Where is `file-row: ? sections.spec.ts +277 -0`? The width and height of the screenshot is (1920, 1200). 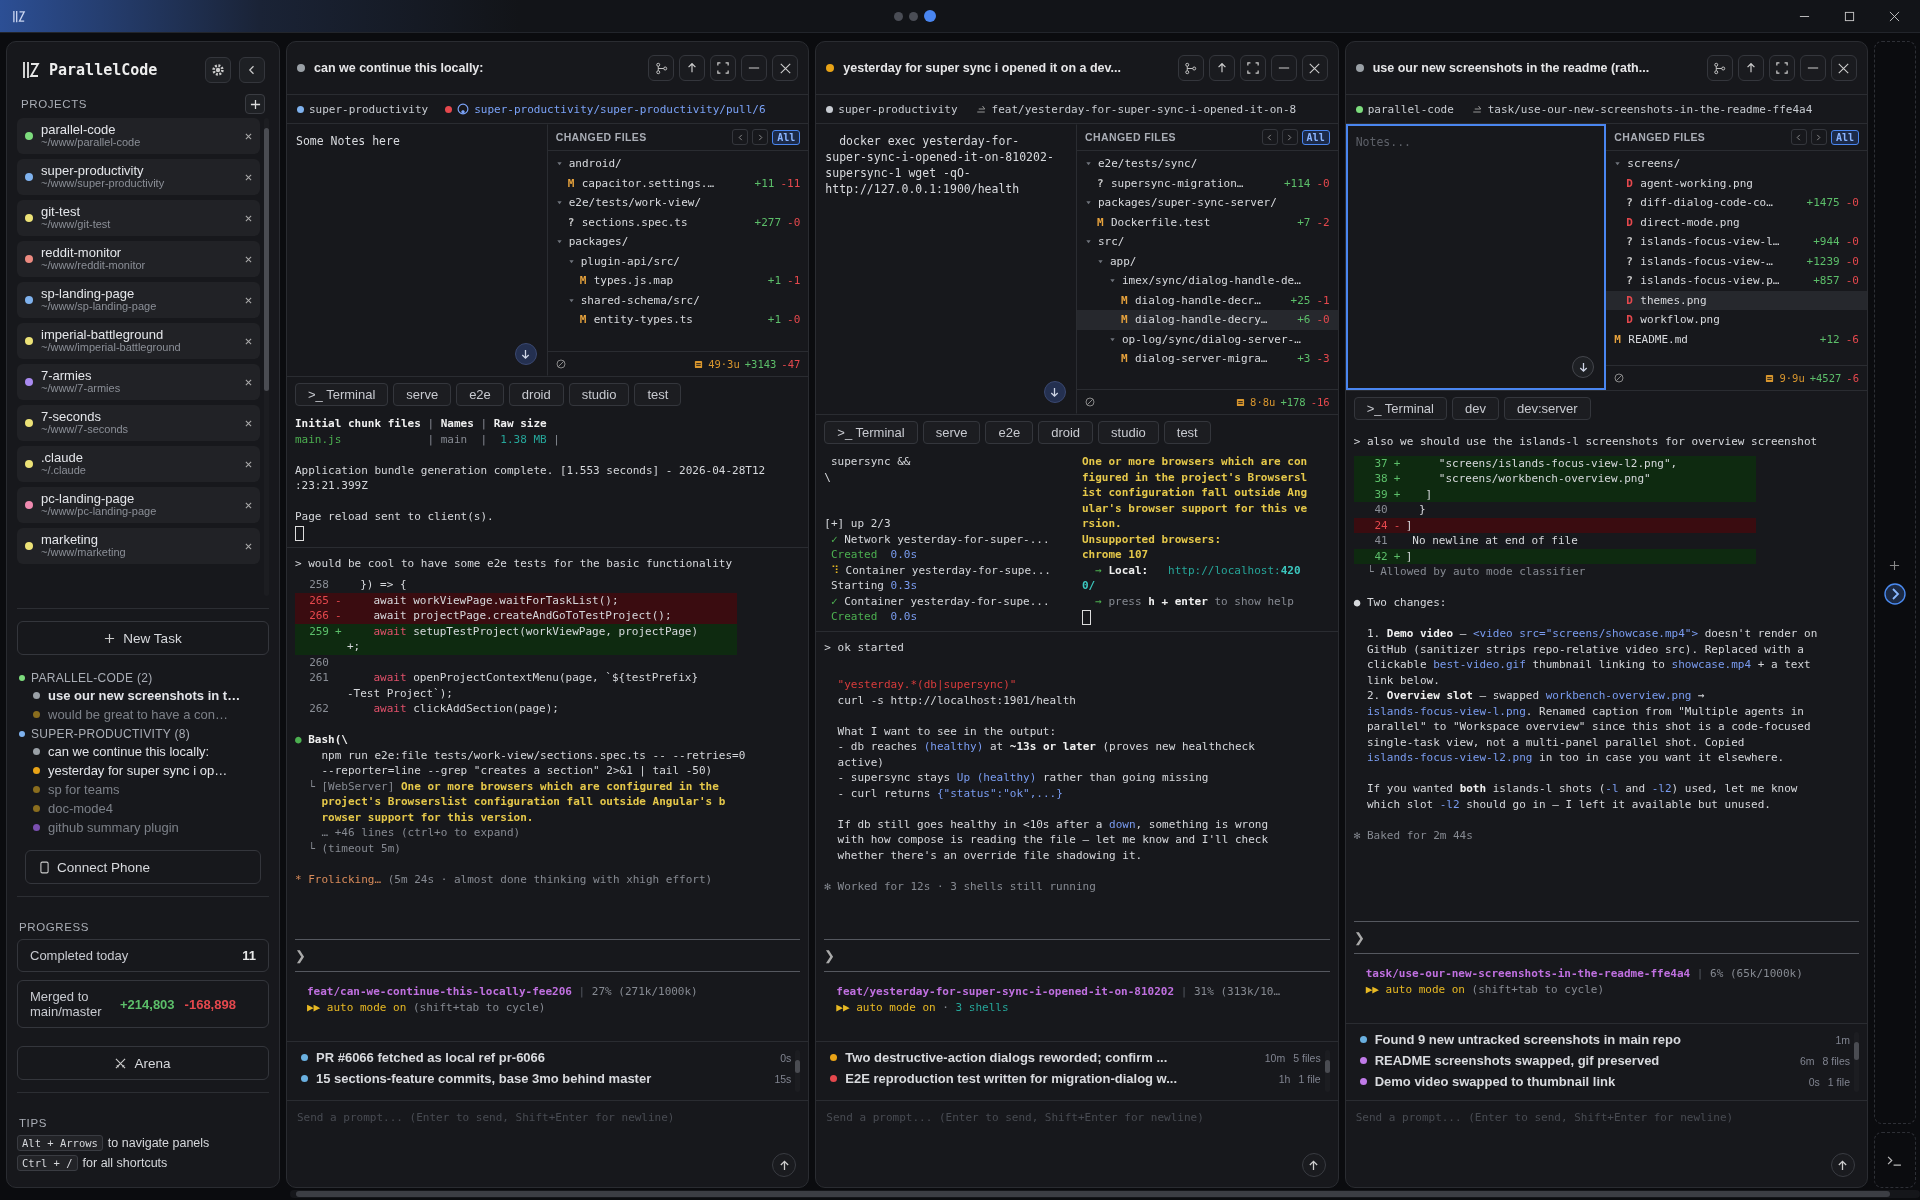 file-row: ? sections.spec.ts +277 -0 is located at coordinates (678, 222).